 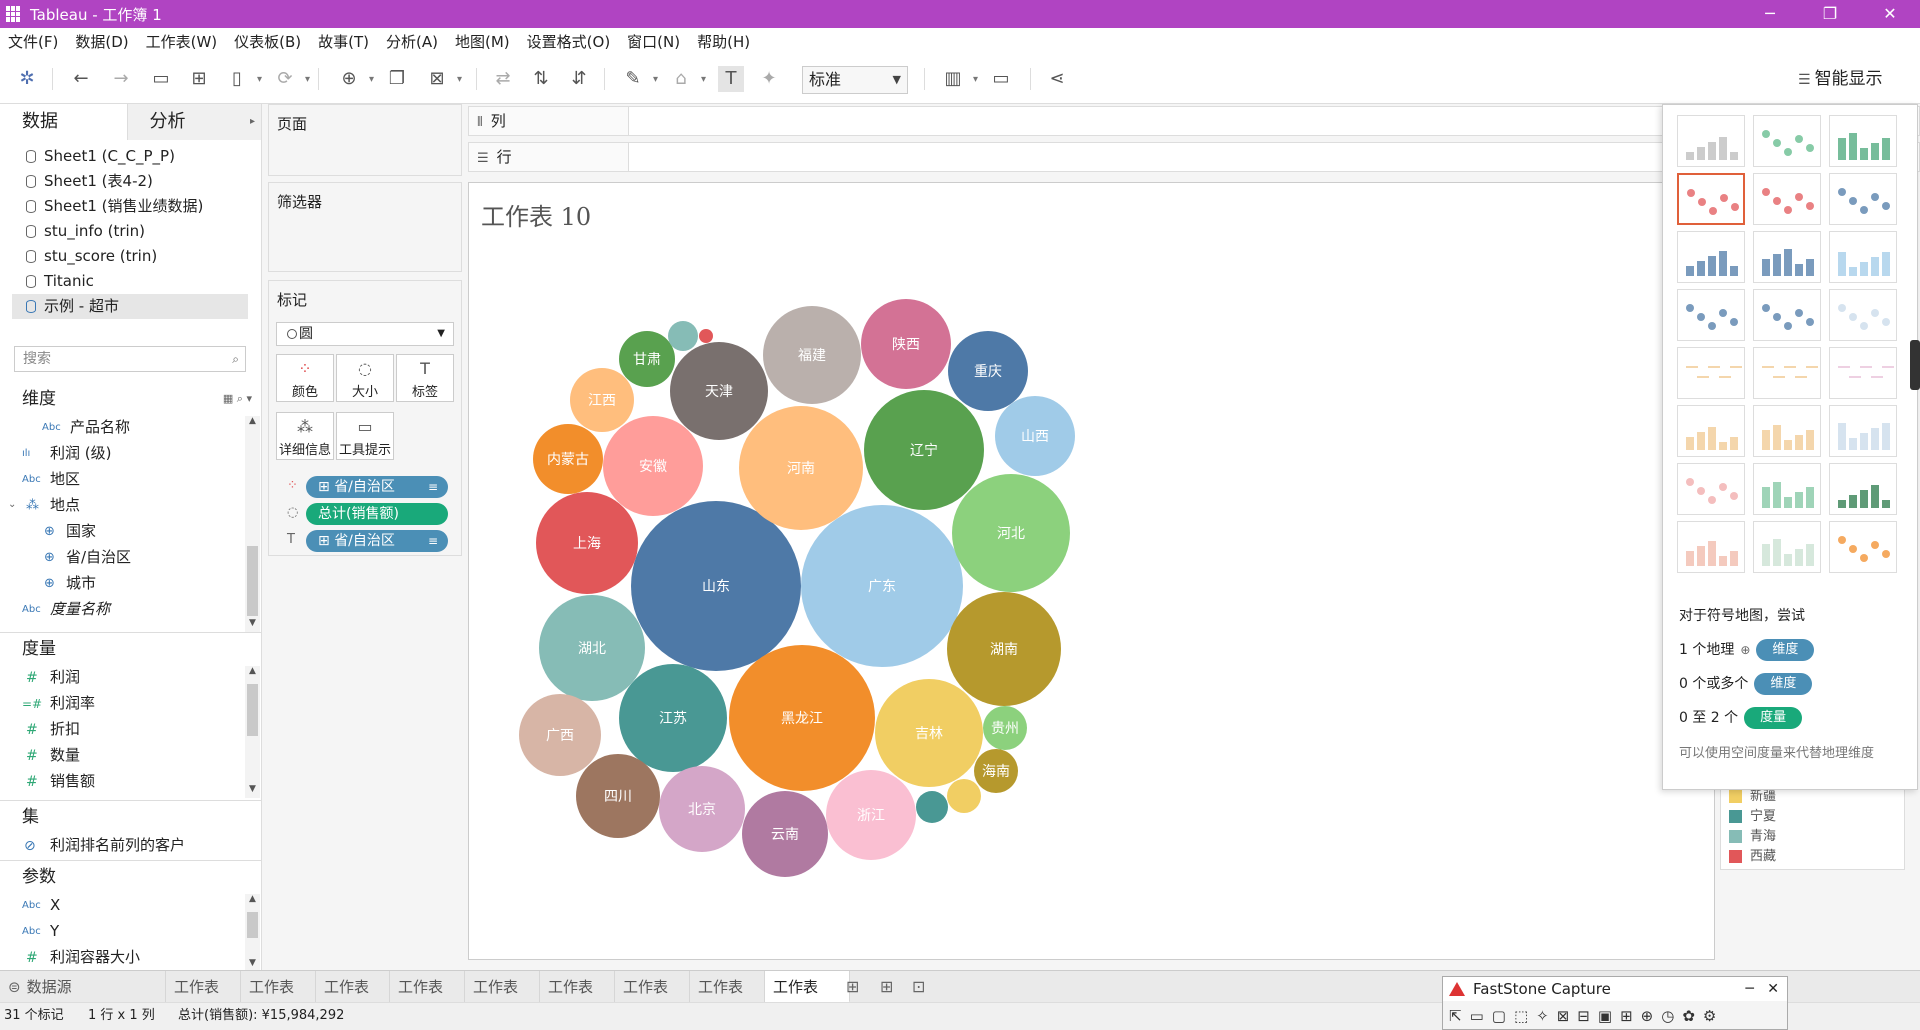 I want to click on stacked-bars-icon, so click(x=1787, y=257).